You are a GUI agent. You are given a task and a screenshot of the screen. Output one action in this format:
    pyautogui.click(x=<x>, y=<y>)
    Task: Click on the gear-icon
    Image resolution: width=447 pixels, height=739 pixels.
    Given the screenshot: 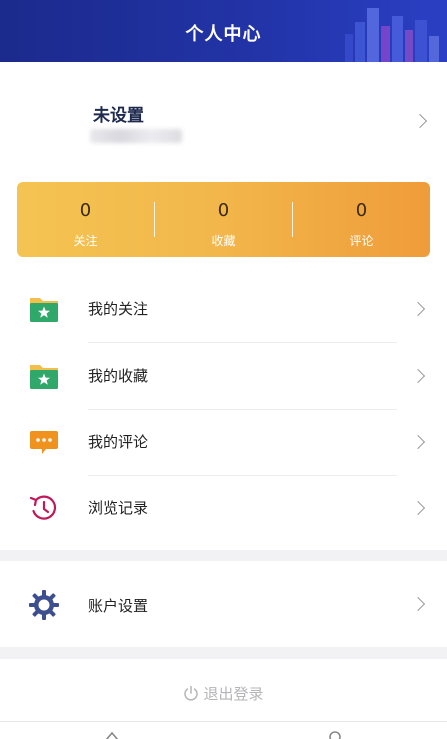 What is the action you would take?
    pyautogui.click(x=44, y=605)
    